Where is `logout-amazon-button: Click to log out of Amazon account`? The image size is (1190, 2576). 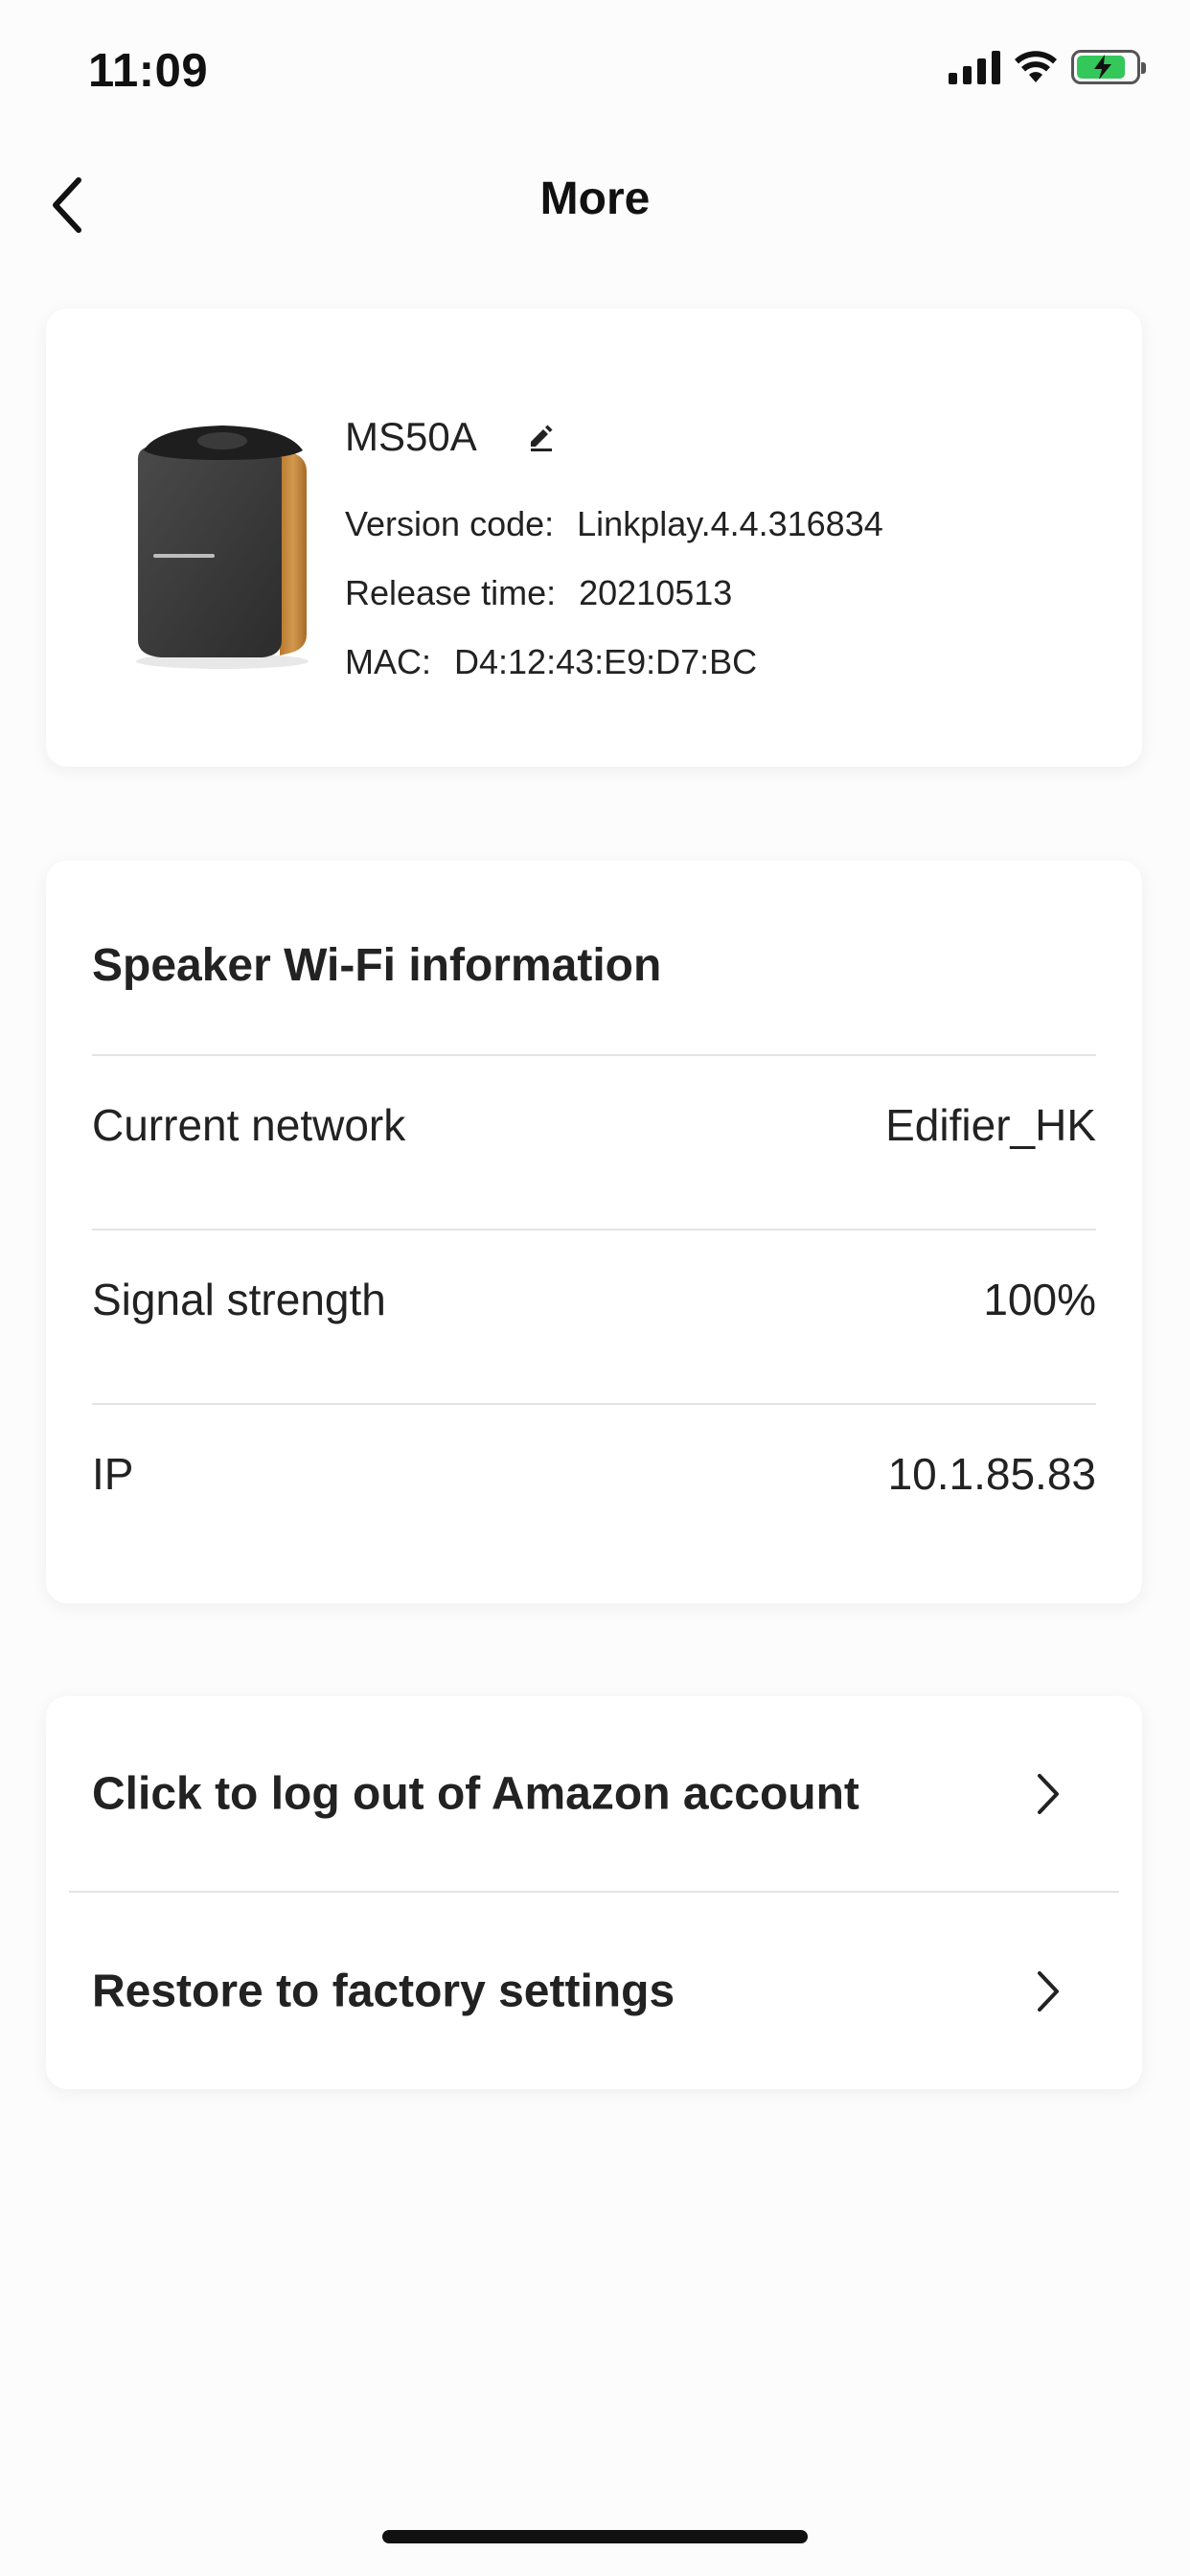
logout-amazon-button: Click to log out of Amazon account is located at coordinates (594, 1793).